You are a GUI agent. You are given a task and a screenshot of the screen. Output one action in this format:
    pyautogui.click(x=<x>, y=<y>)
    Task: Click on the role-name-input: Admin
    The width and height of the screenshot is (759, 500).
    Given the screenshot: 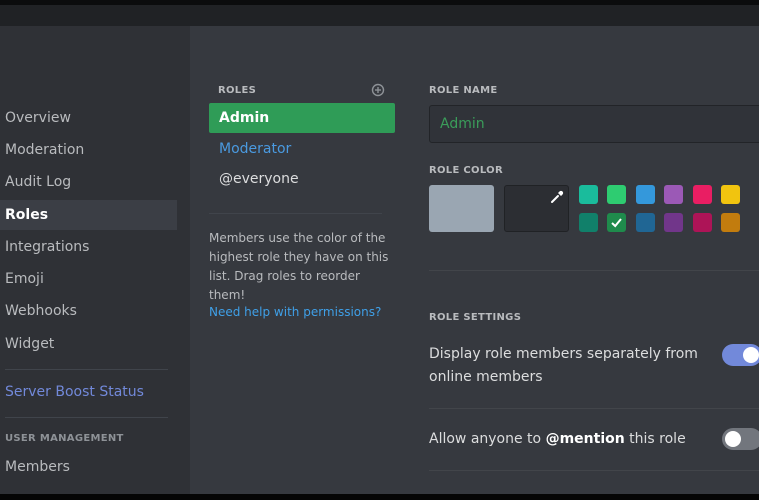 What is the action you would take?
    pyautogui.click(x=594, y=124)
    